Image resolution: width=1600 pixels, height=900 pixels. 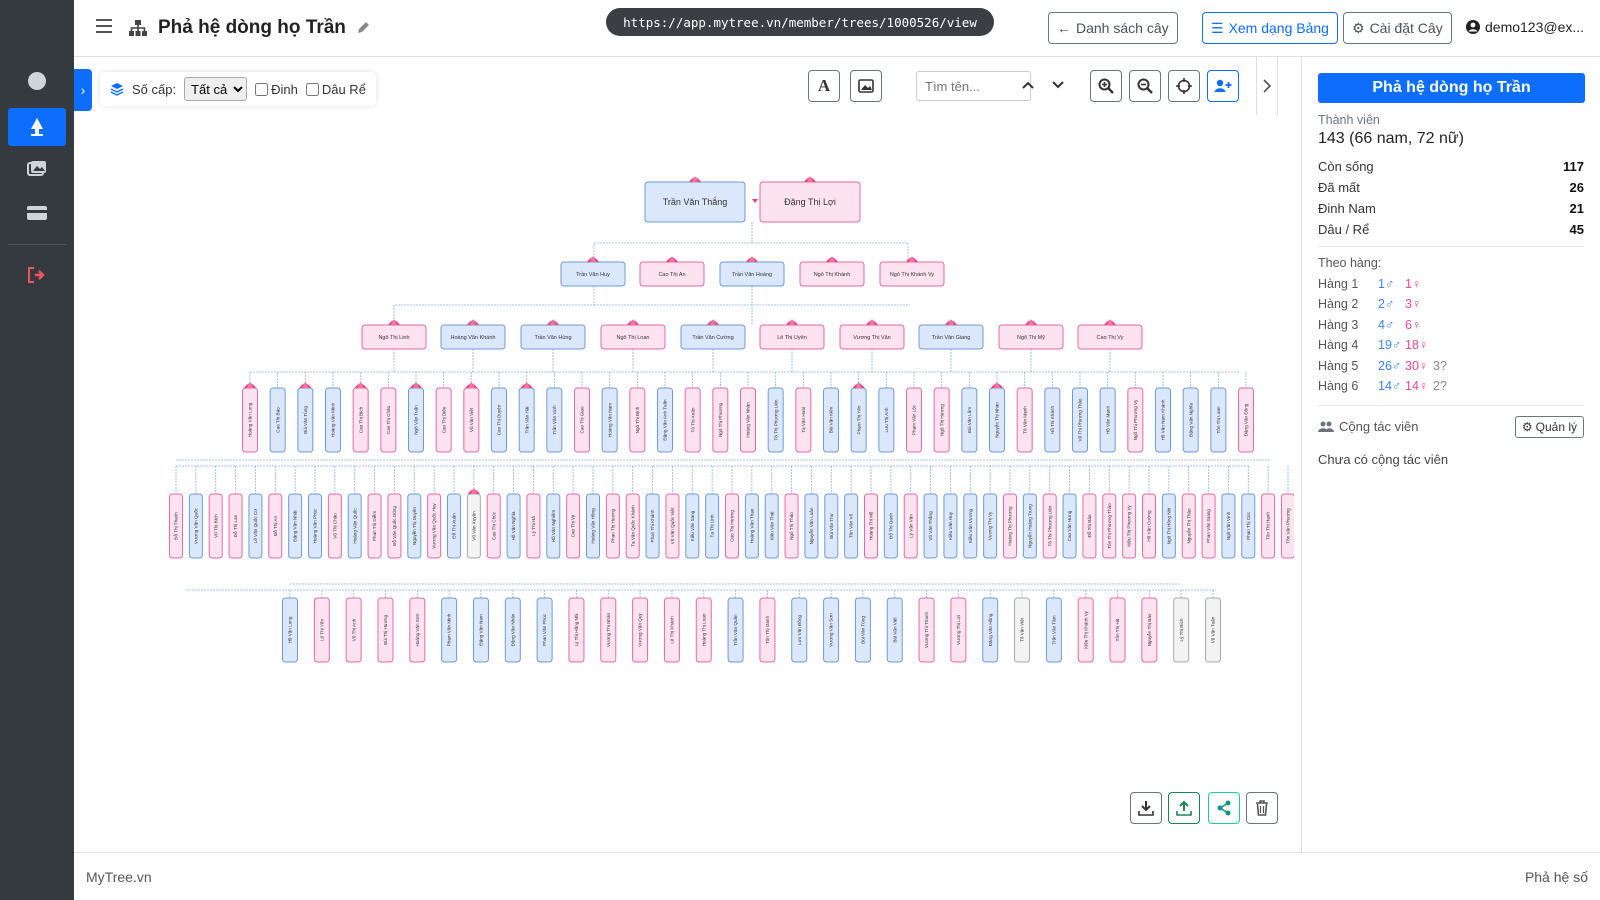 What do you see at coordinates (480, 630) in the screenshot?
I see `person-node: Đặng Văn Nam` at bounding box center [480, 630].